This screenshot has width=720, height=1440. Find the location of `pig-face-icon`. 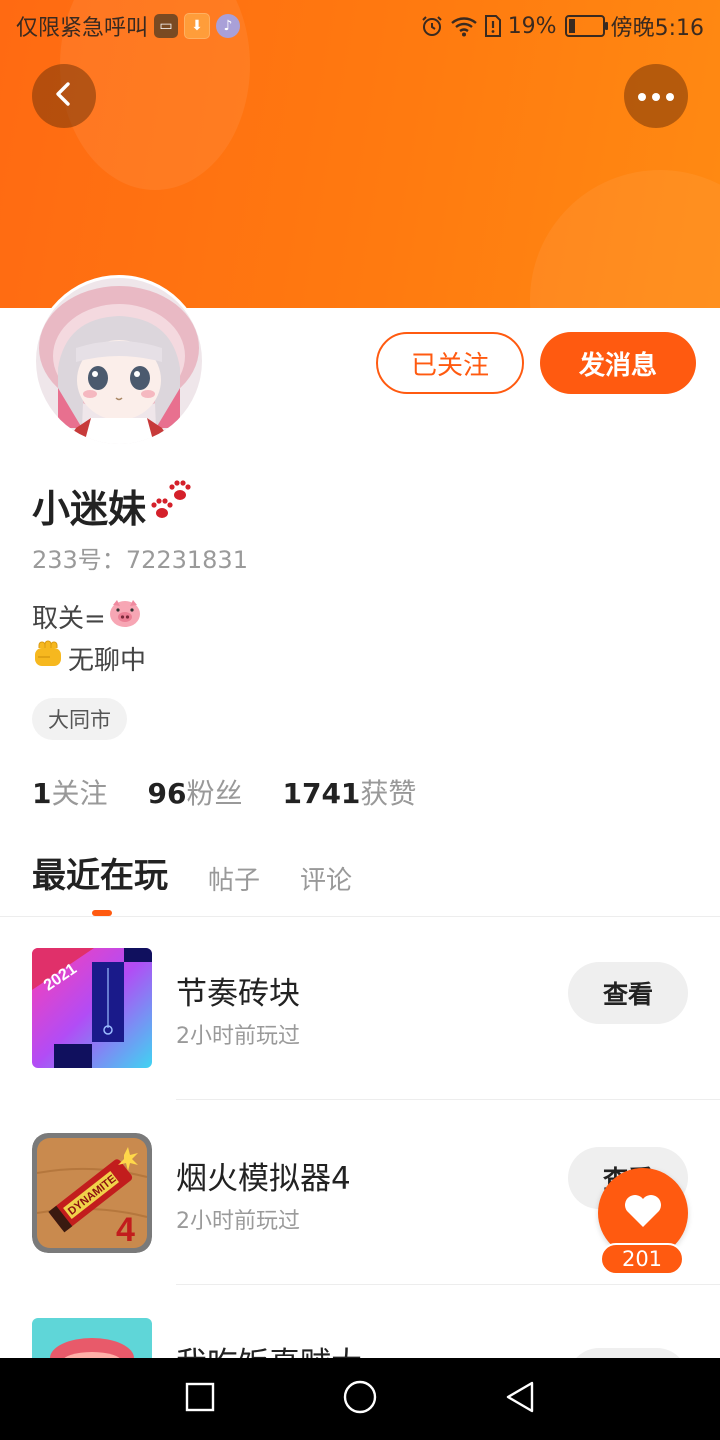

pig-face-icon is located at coordinates (125, 619).